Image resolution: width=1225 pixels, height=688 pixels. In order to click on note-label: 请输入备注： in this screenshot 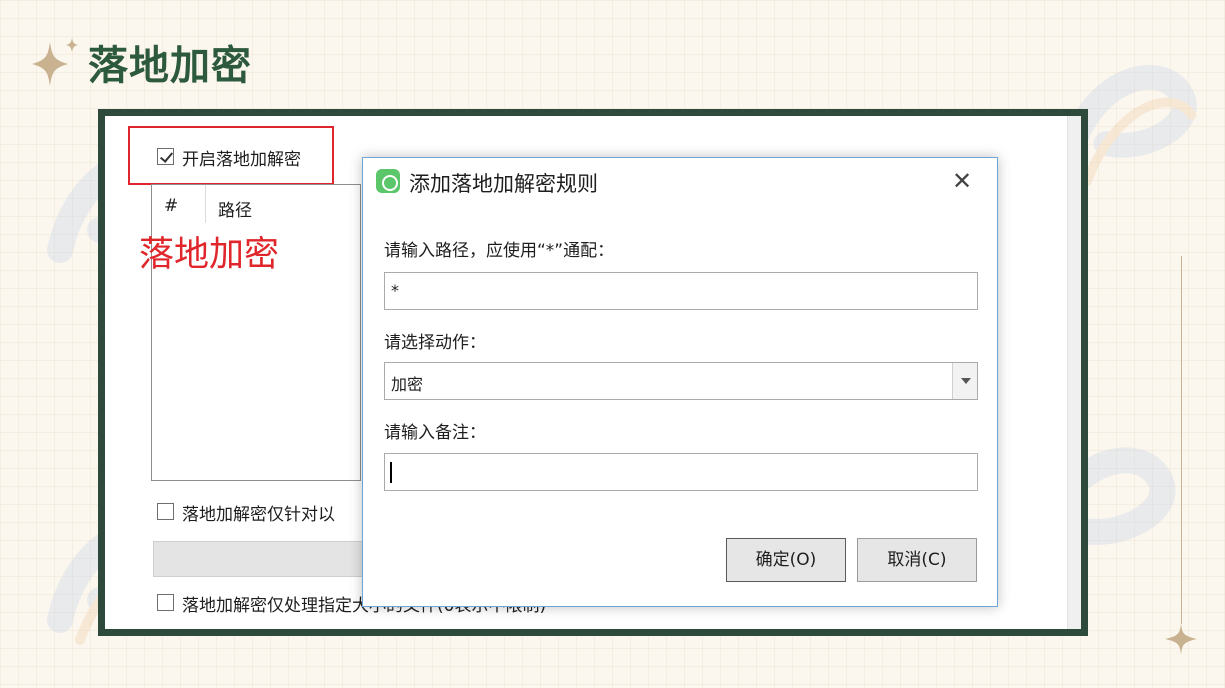, I will do `click(435, 433)`.